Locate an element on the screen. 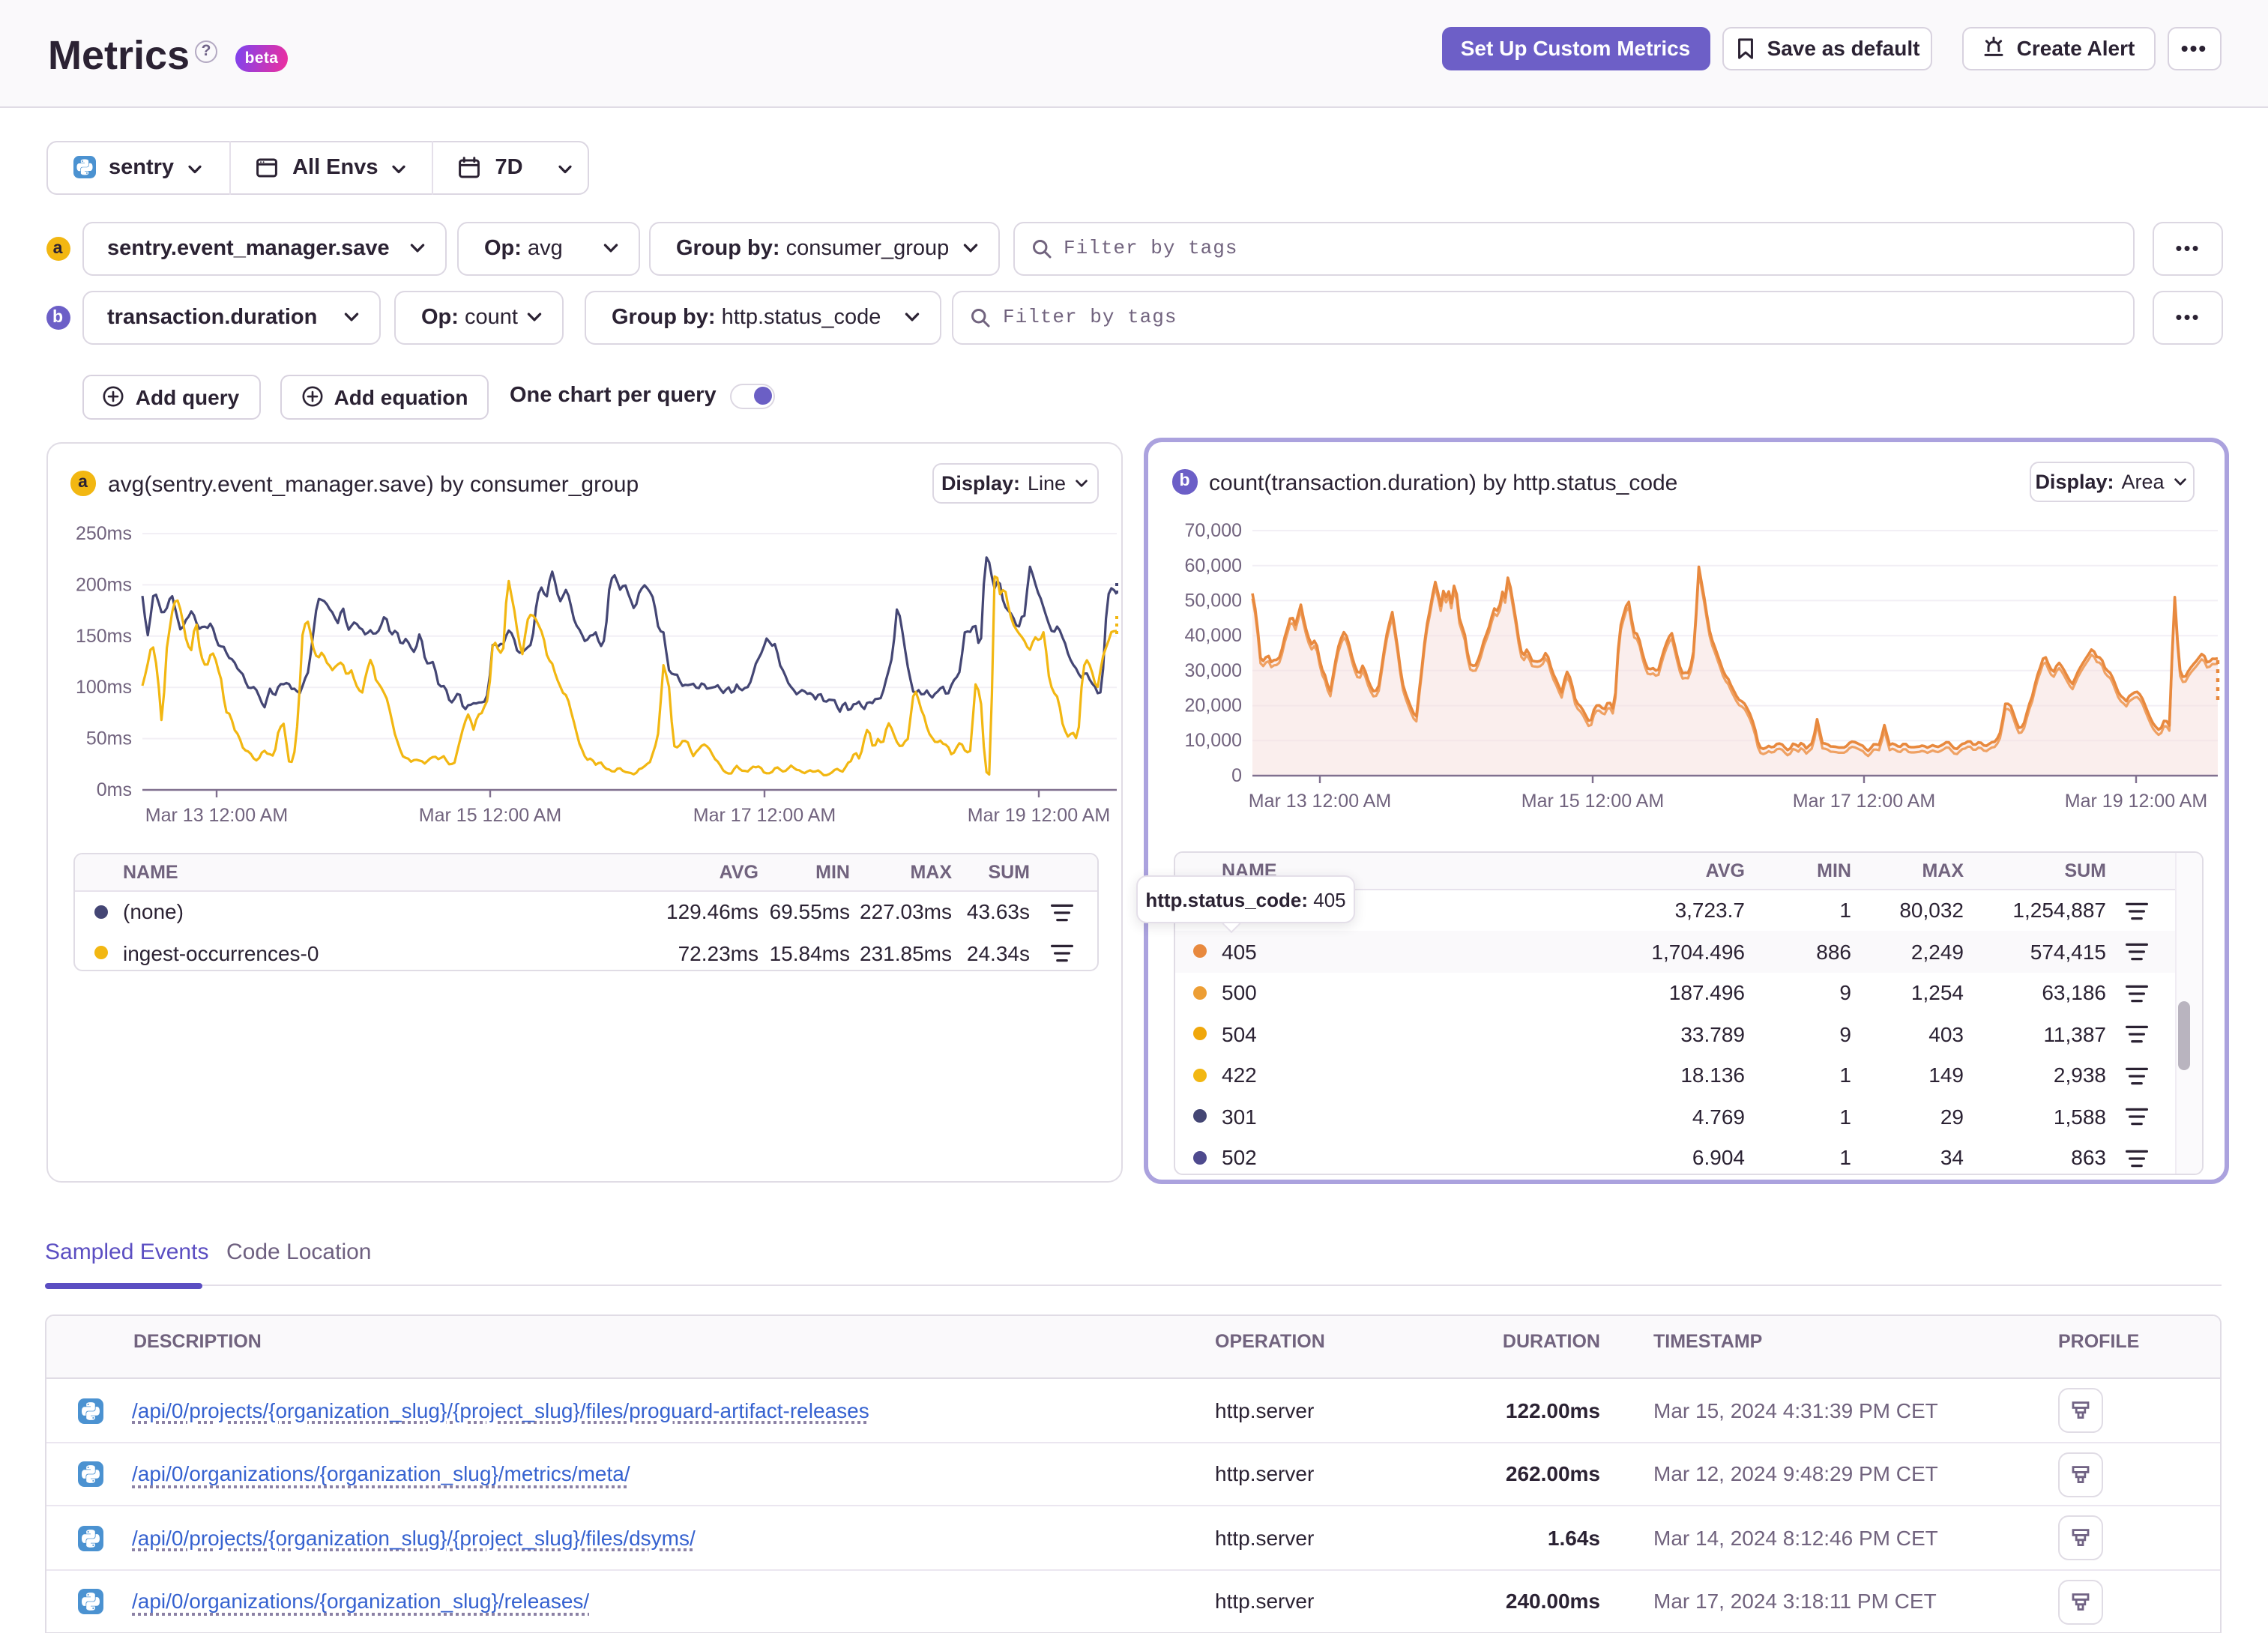  svg-text: 50ms is located at coordinates (109, 738).